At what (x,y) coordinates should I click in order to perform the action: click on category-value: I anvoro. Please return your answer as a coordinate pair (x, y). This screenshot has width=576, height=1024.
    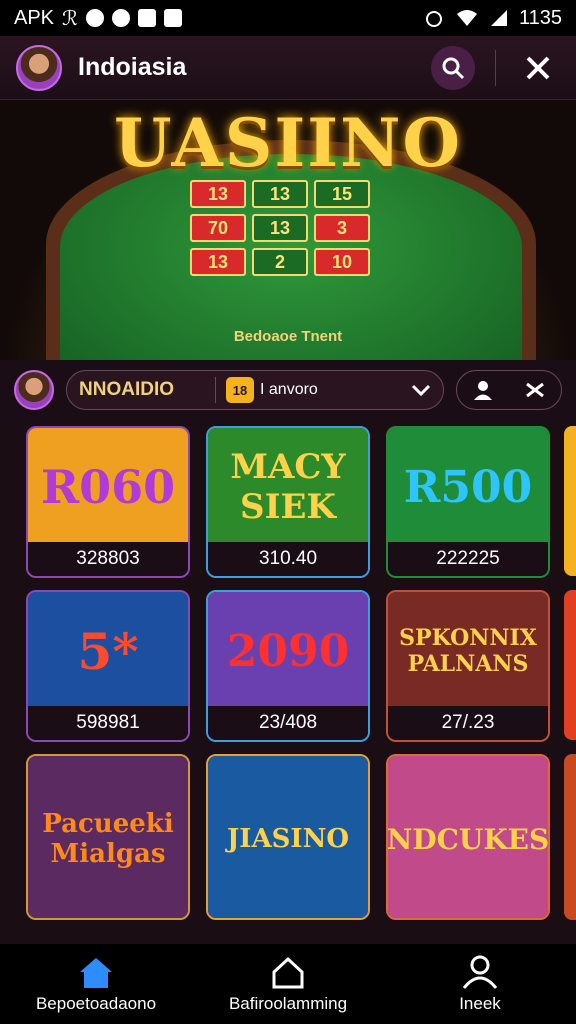
    Looking at the image, I should click on (289, 389).